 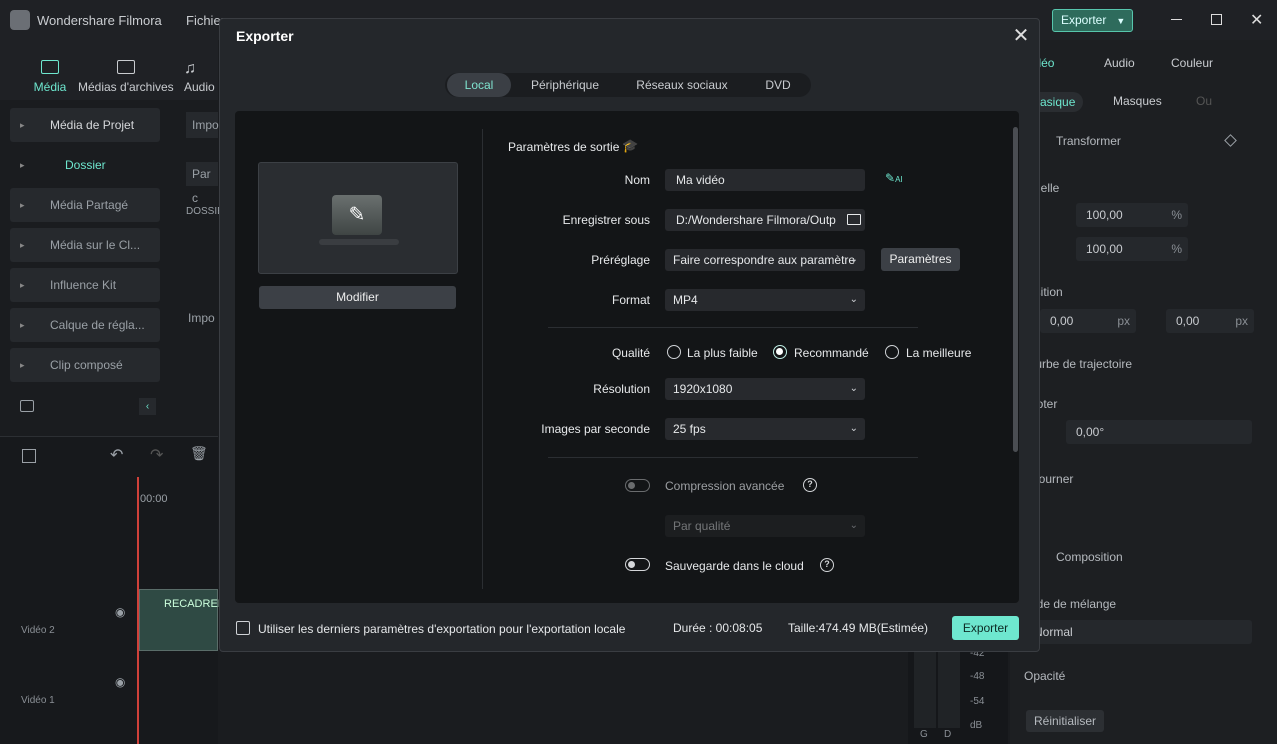 What do you see at coordinates (89, 205) in the screenshot?
I see `sidebar-item-label: Média Partagé` at bounding box center [89, 205].